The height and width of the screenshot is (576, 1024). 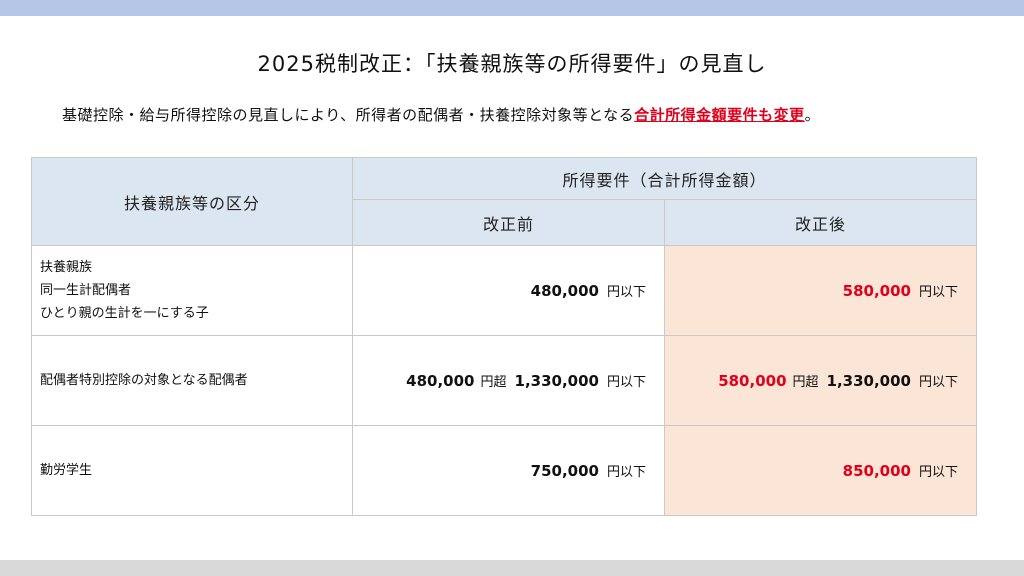 I want to click on category-line: 勤労学生, so click(x=66, y=470).